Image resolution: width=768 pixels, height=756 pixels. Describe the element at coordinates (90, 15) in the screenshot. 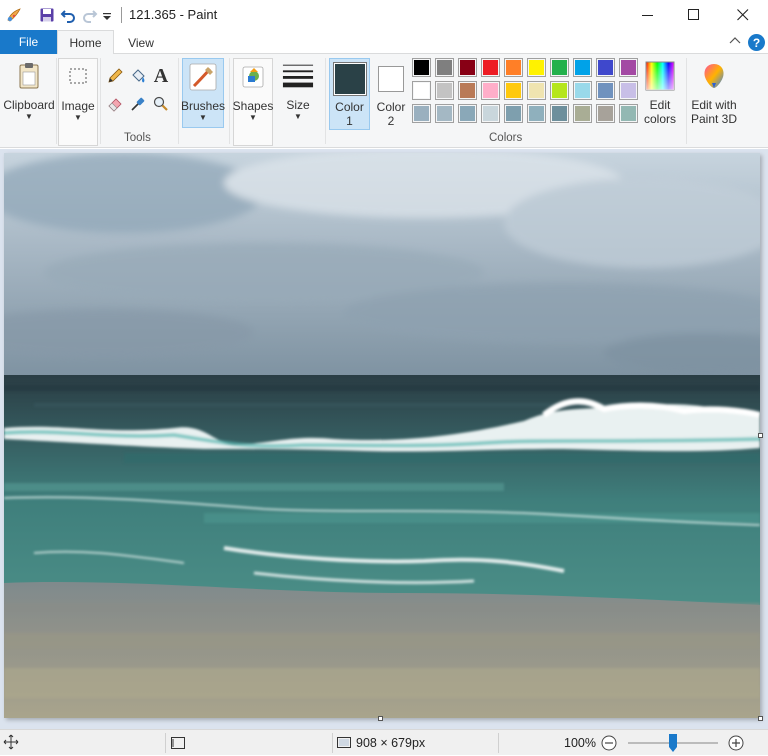

I see `redo-icon` at that location.